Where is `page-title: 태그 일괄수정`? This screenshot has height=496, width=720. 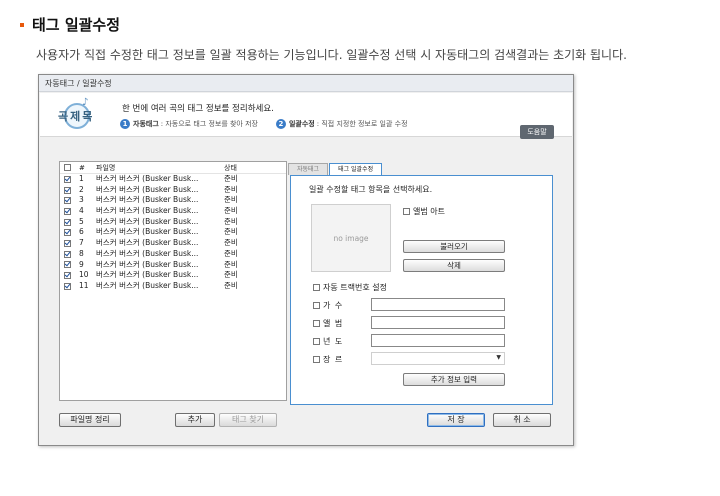 page-title: 태그 일괄수정 is located at coordinates (76, 25).